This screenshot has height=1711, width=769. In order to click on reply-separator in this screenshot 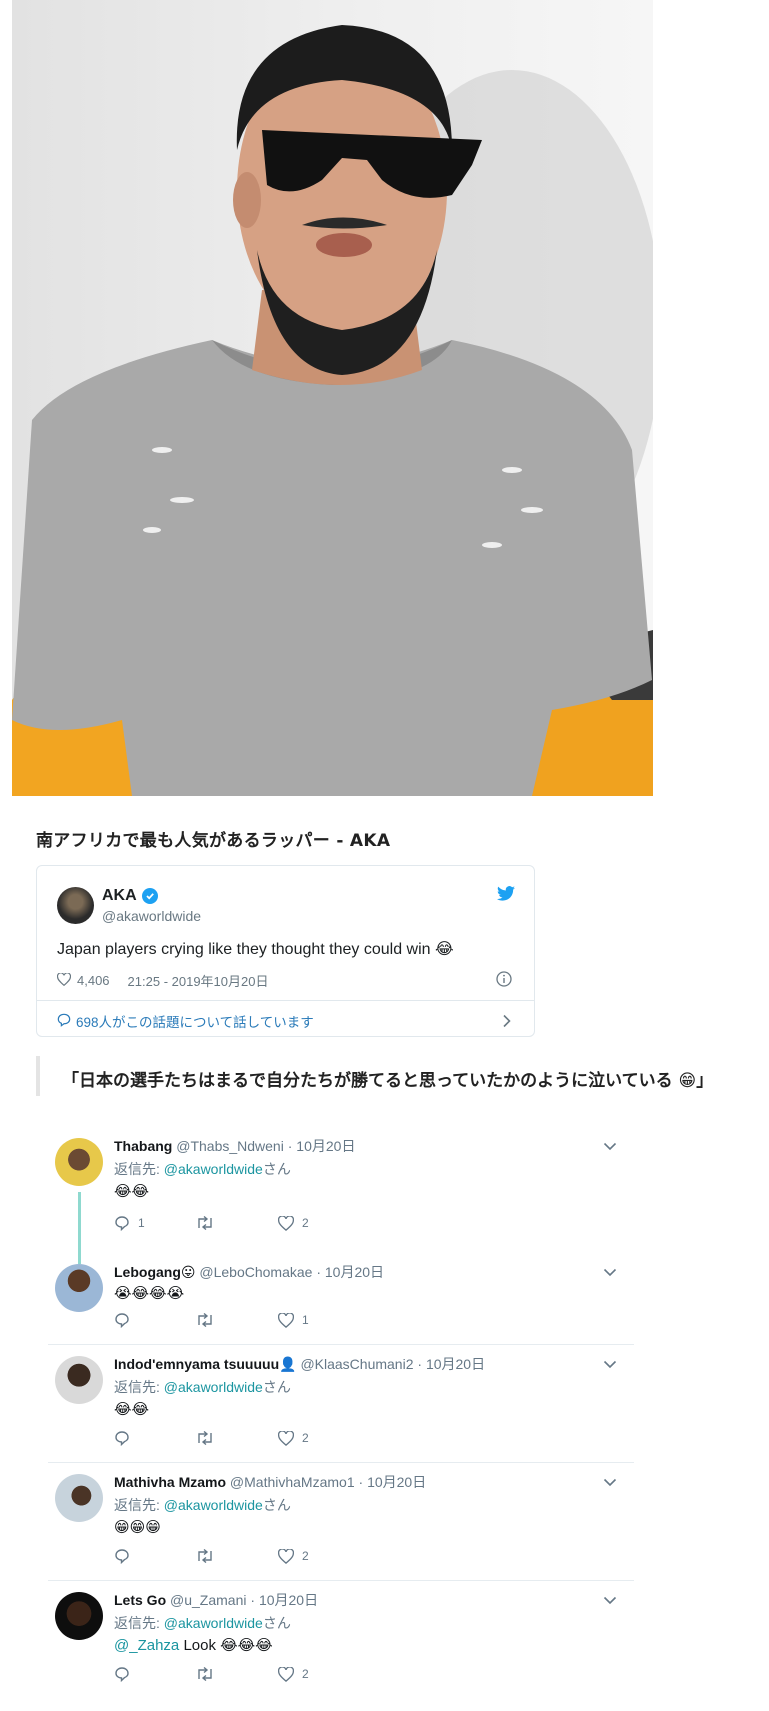, I will do `click(341, 1462)`.